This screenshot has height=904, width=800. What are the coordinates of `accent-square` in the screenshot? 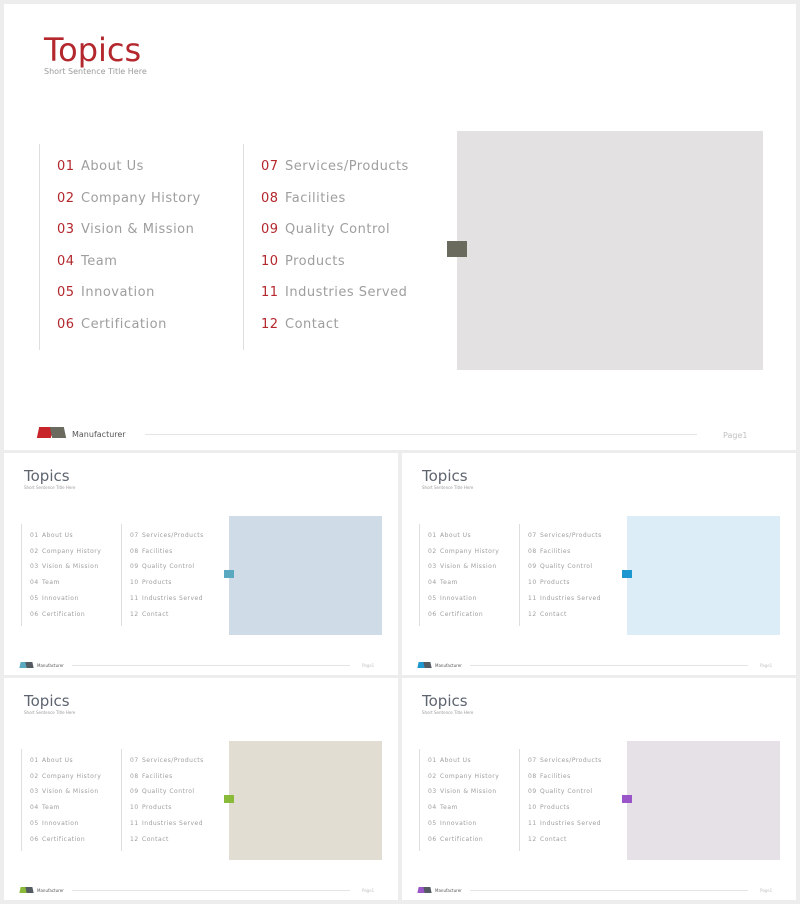 It's located at (457, 249).